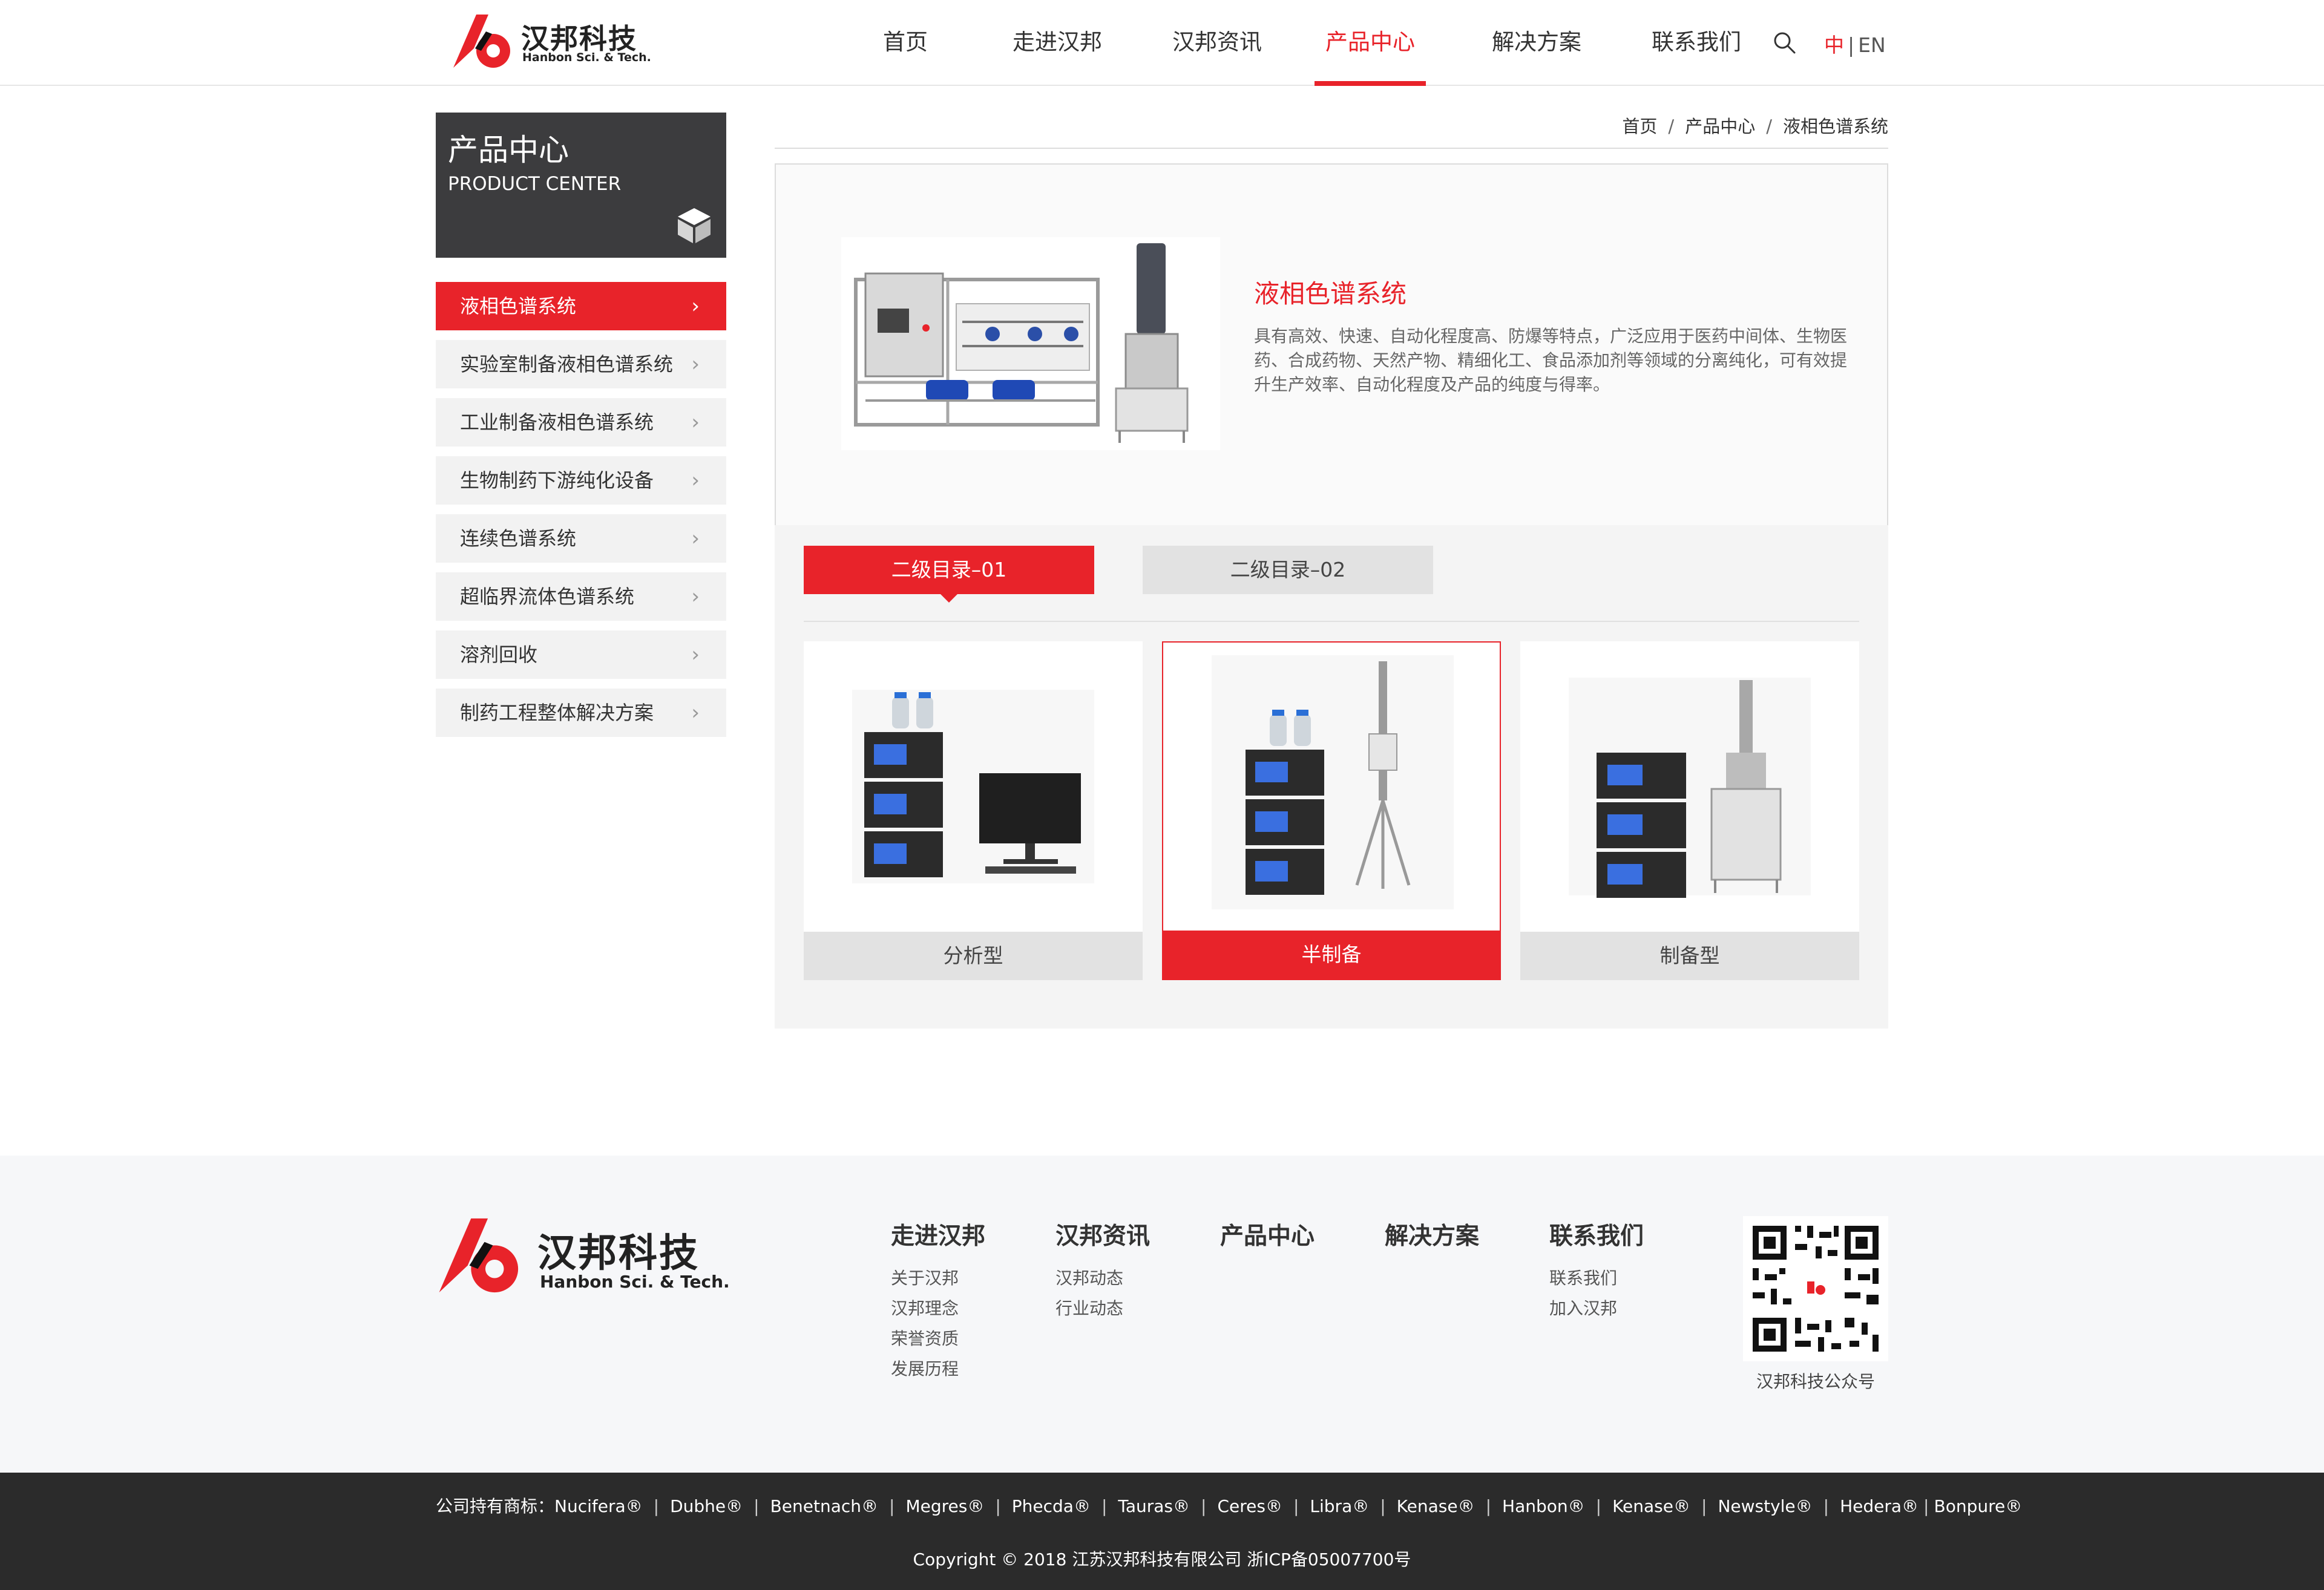  Describe the element at coordinates (938, 1369) in the screenshot. I see `footer-link: 发展历程` at that location.